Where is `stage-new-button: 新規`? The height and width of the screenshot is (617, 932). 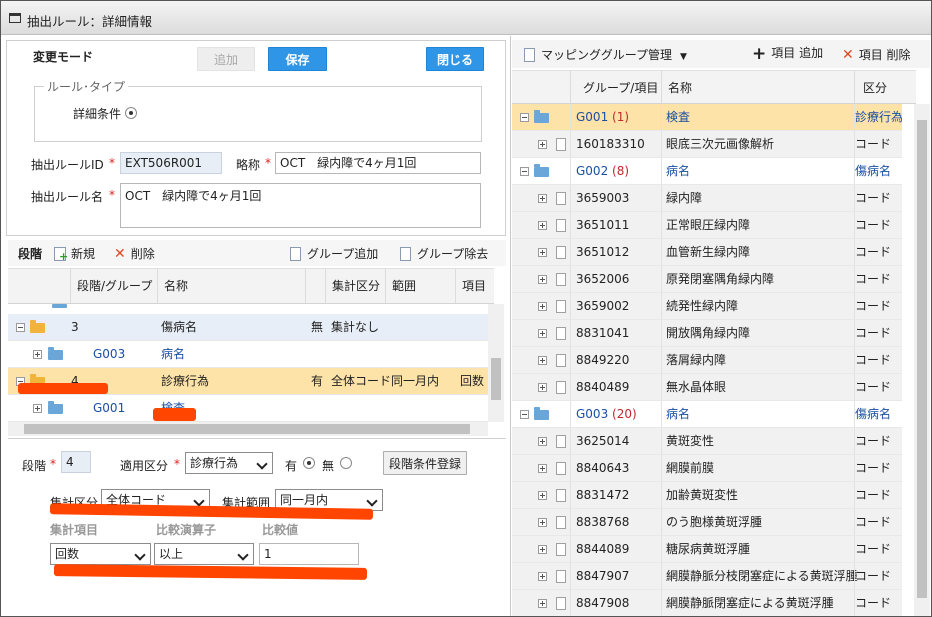 stage-new-button: 新規 is located at coordinates (74, 254).